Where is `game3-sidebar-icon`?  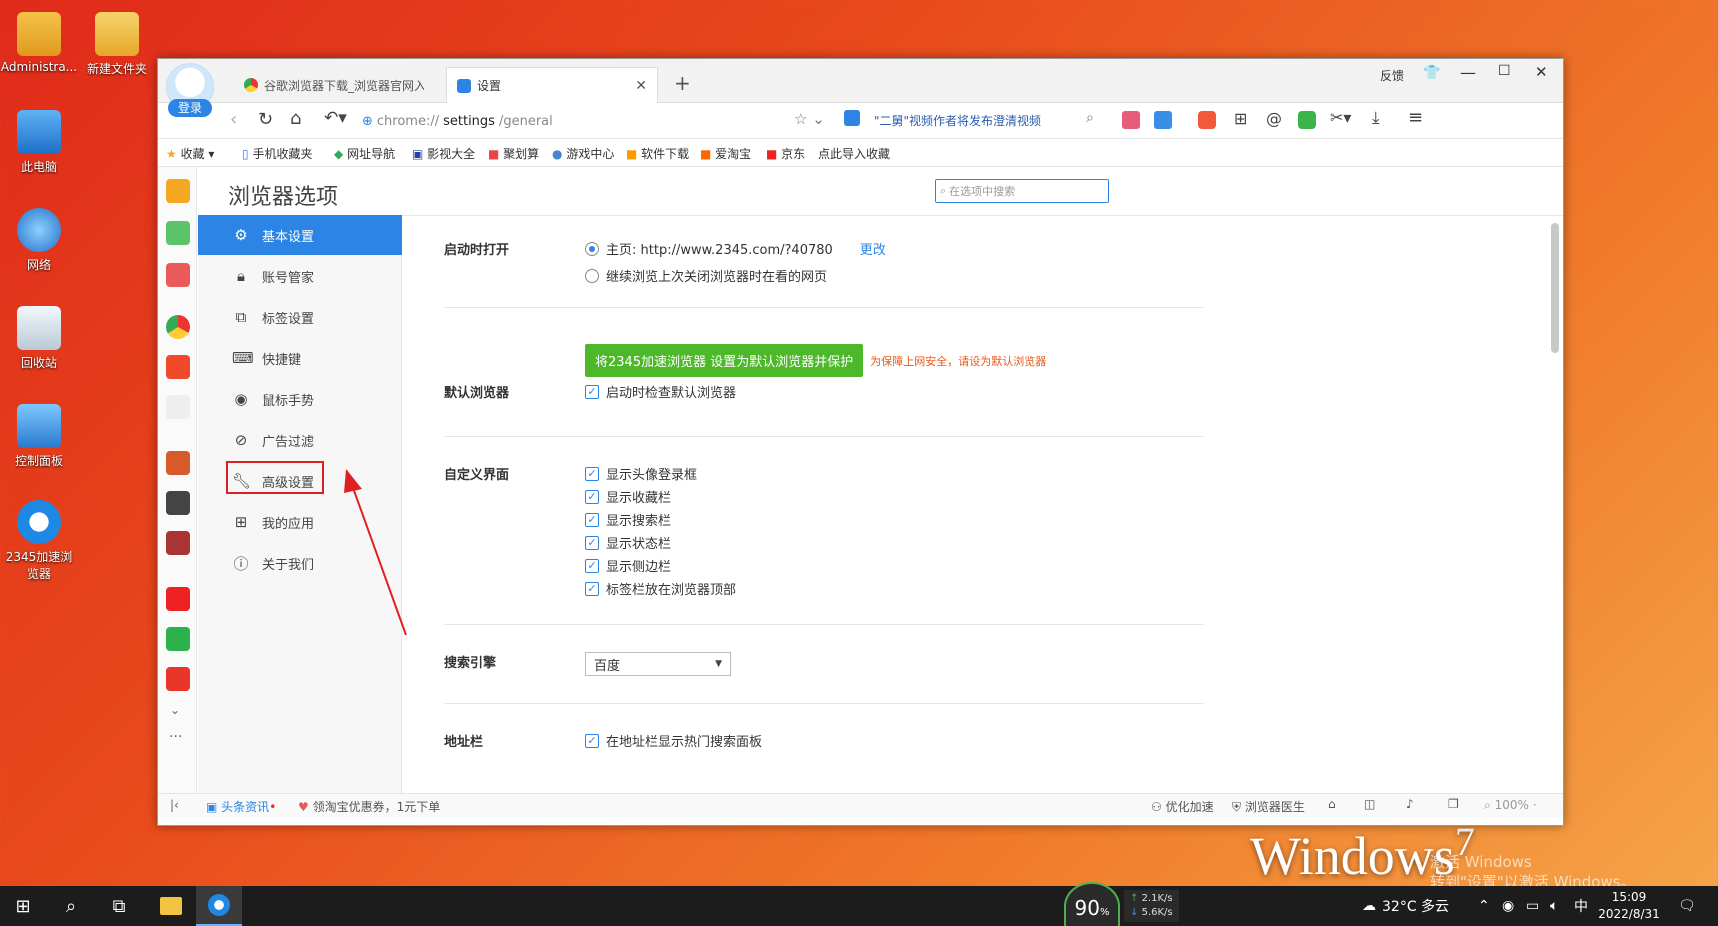
game3-sidebar-icon is located at coordinates (178, 543).